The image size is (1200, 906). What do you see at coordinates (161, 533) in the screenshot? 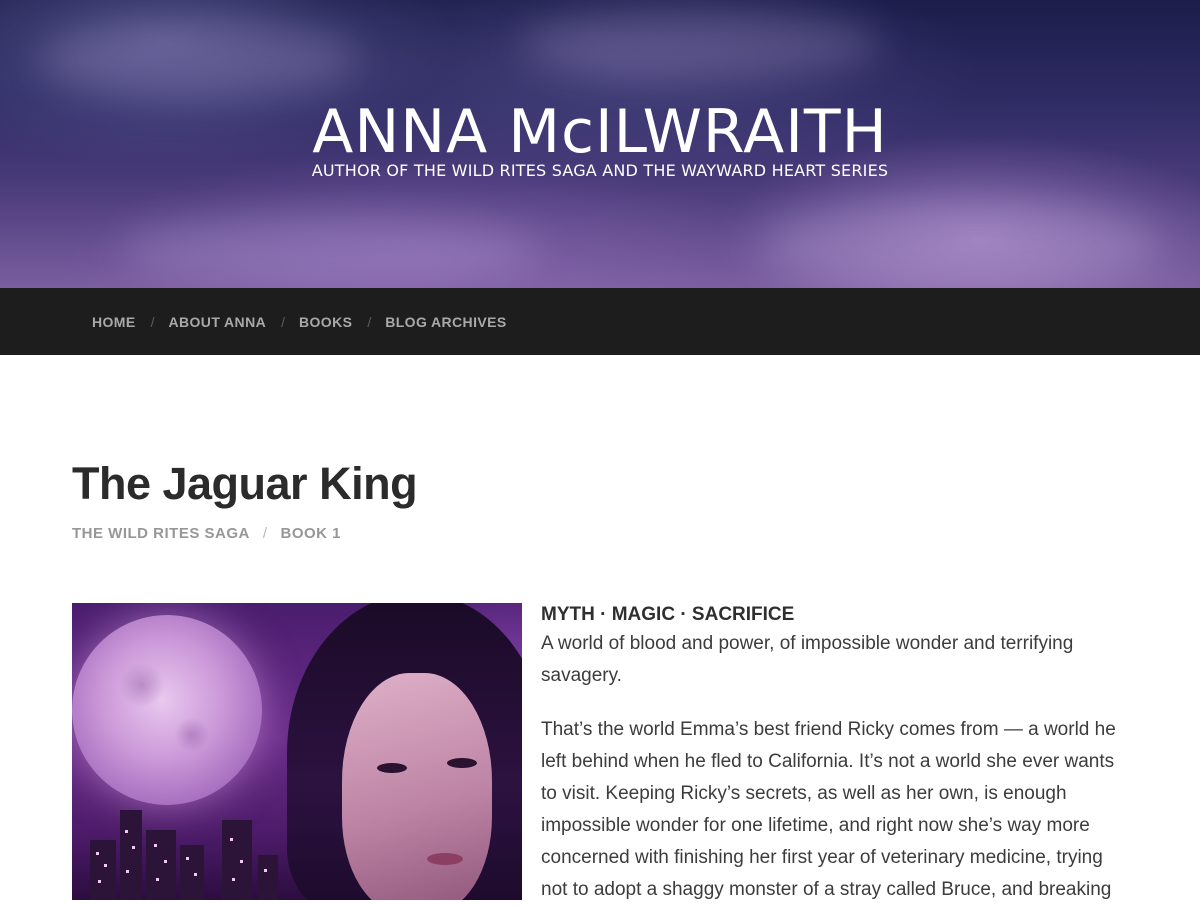
I see `breadcrumb-series-link: THE WILD RITES SAGA` at bounding box center [161, 533].